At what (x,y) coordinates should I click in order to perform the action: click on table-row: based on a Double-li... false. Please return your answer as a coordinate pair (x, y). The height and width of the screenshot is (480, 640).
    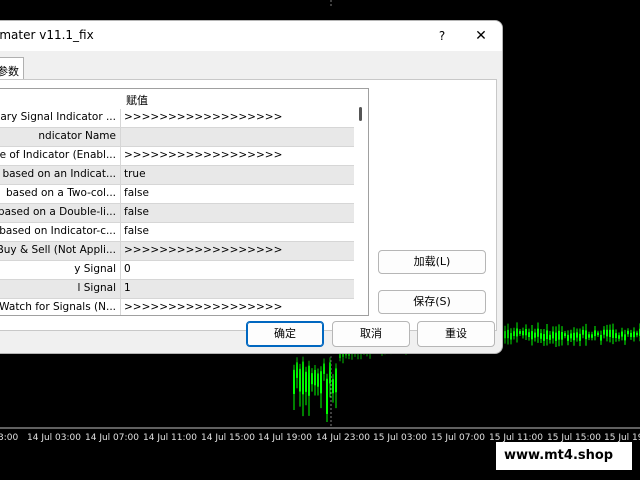
    Looking at the image, I should click on (177, 213).